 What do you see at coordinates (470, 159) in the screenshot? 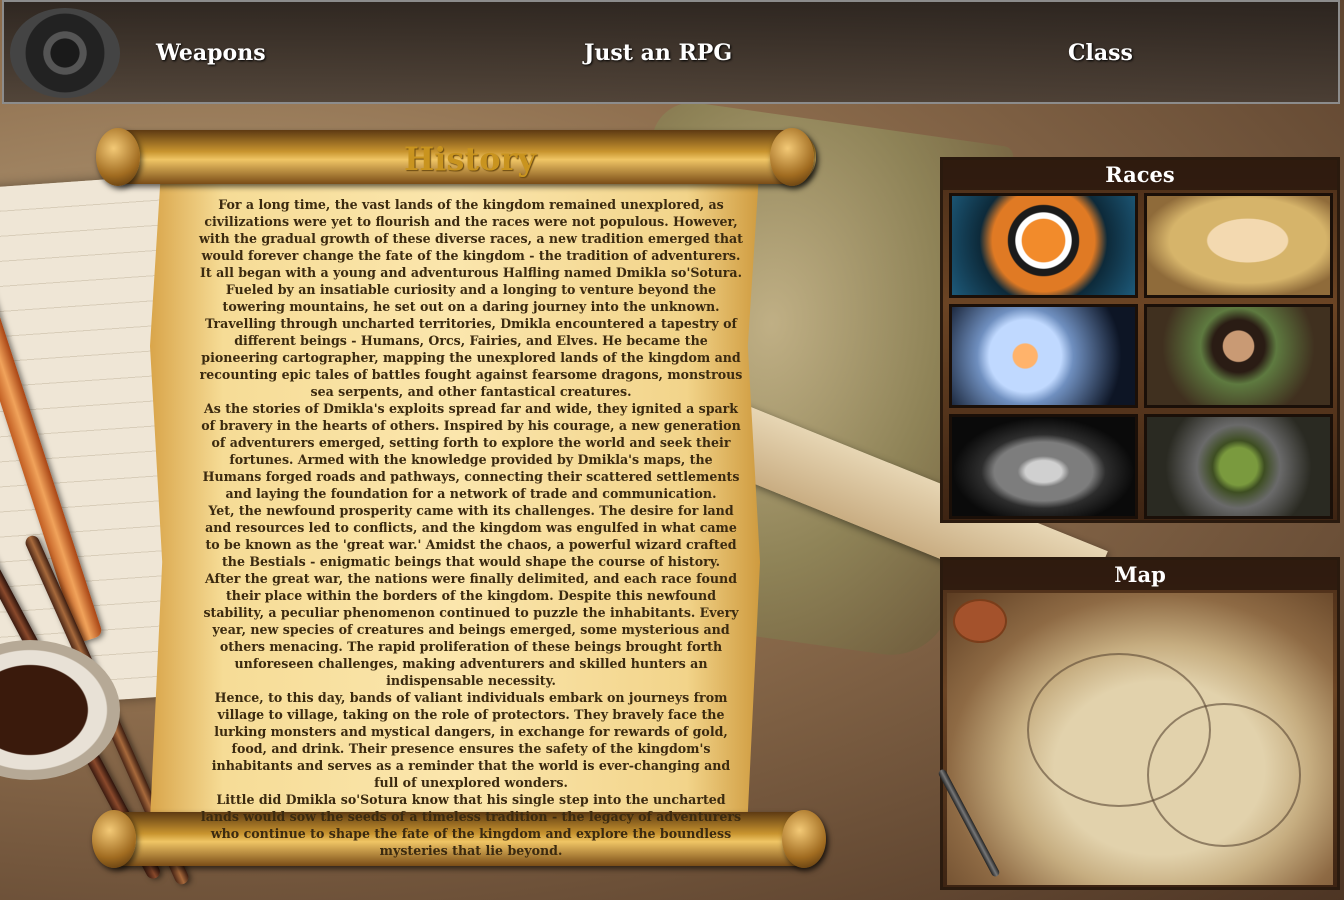
I see `history-title: History` at bounding box center [470, 159].